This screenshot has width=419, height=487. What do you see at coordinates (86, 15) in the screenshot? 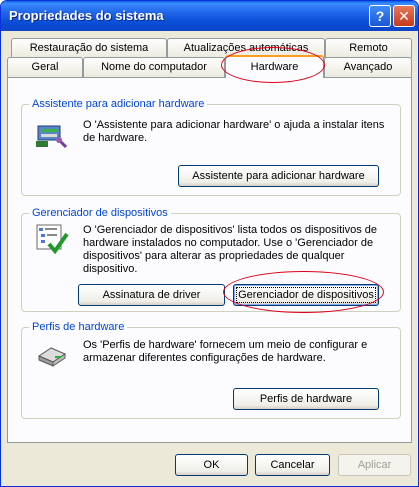
I see `window-title: Propriedades do sistema` at bounding box center [86, 15].